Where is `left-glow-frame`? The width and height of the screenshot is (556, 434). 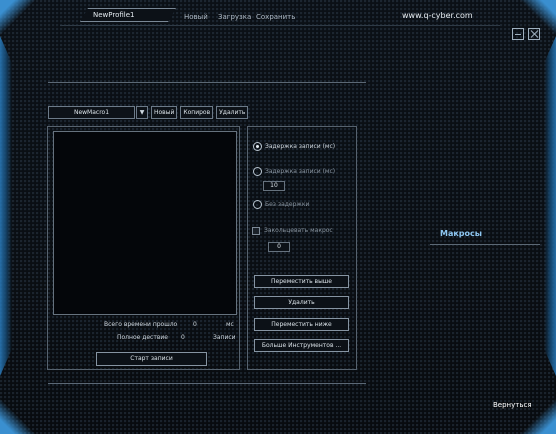
left-glow-frame is located at coordinates (6, 206).